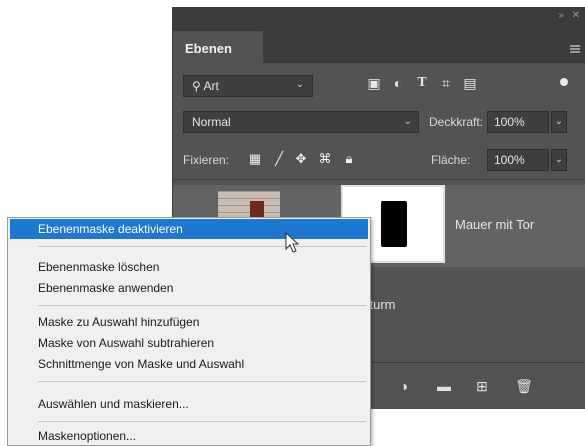  What do you see at coordinates (379, 17) in the screenshot?
I see `panel-title-bar: » ✕` at bounding box center [379, 17].